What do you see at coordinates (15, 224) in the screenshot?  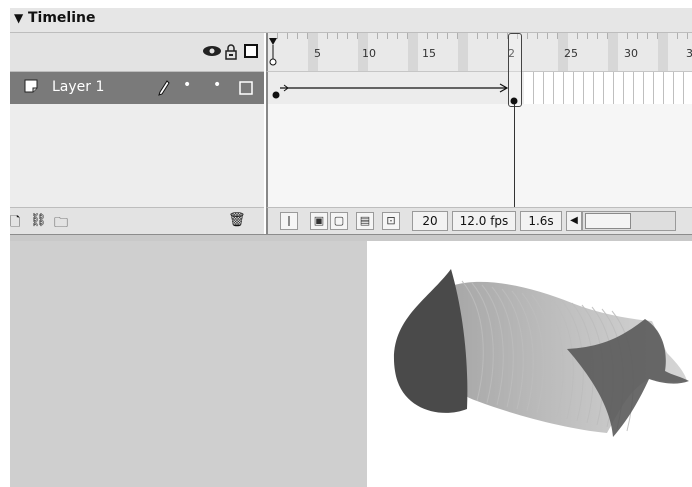 I see `insert-layer-icon: 🗋` at bounding box center [15, 224].